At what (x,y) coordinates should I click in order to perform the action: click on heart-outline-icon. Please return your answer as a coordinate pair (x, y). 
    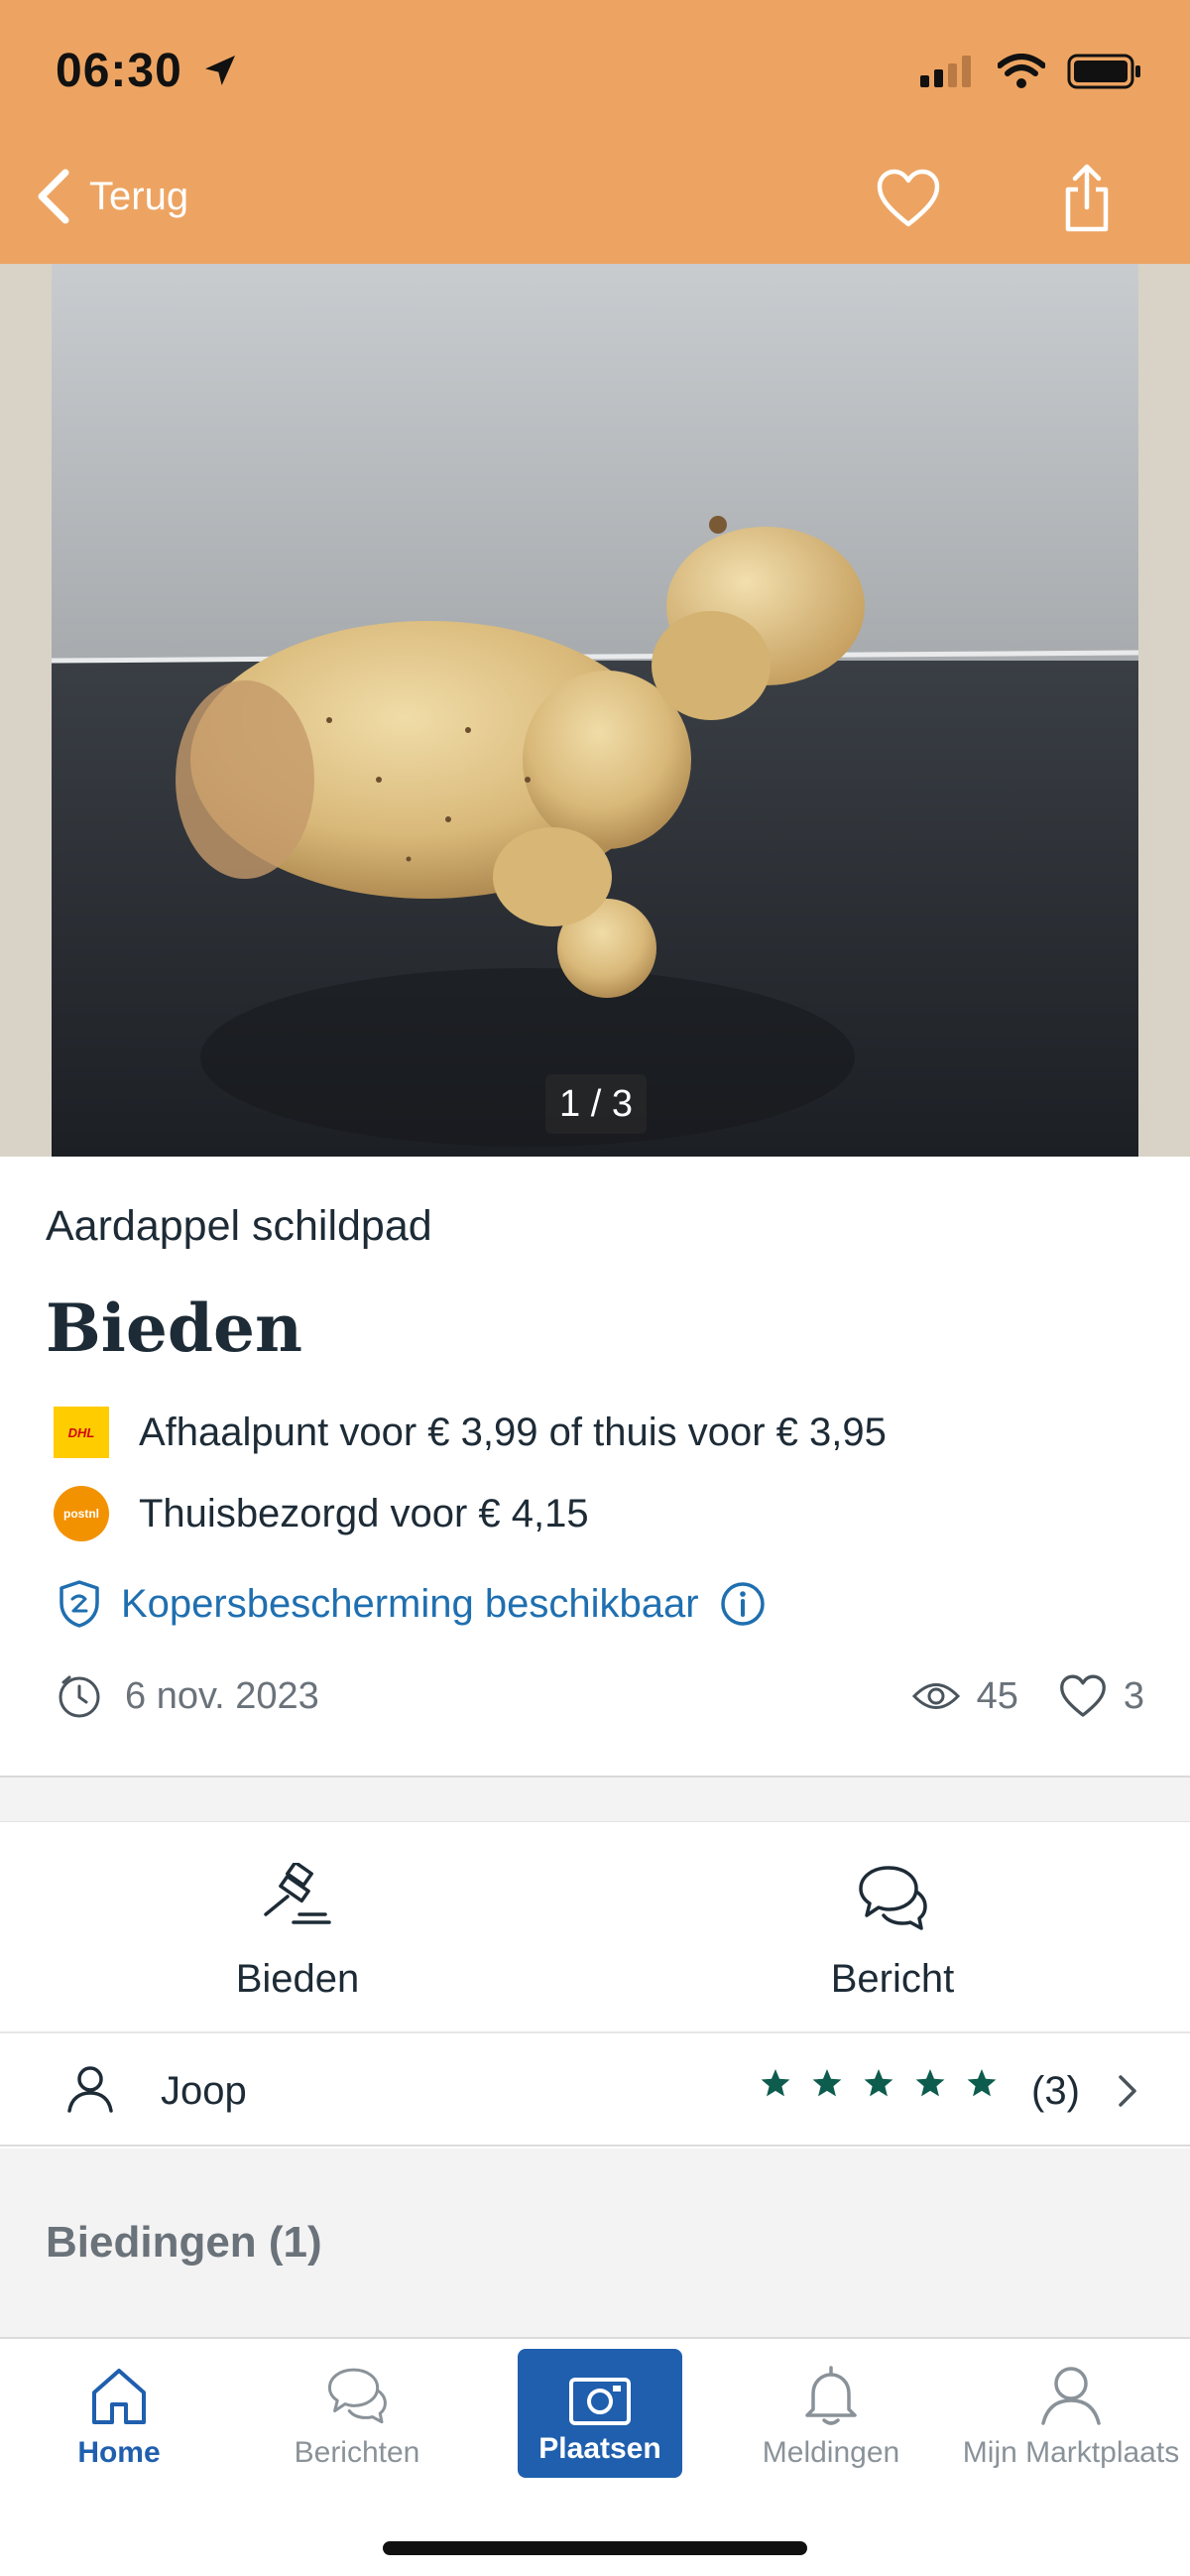
    Looking at the image, I should click on (1082, 1695).